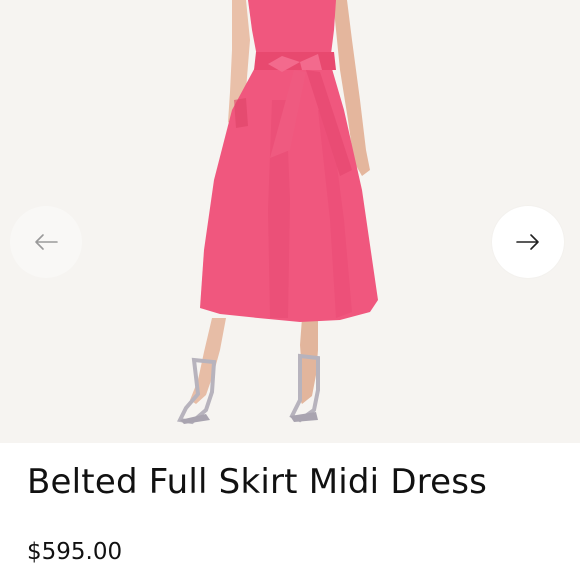  What do you see at coordinates (75, 552) in the screenshot?
I see `product-price: $595.00` at bounding box center [75, 552].